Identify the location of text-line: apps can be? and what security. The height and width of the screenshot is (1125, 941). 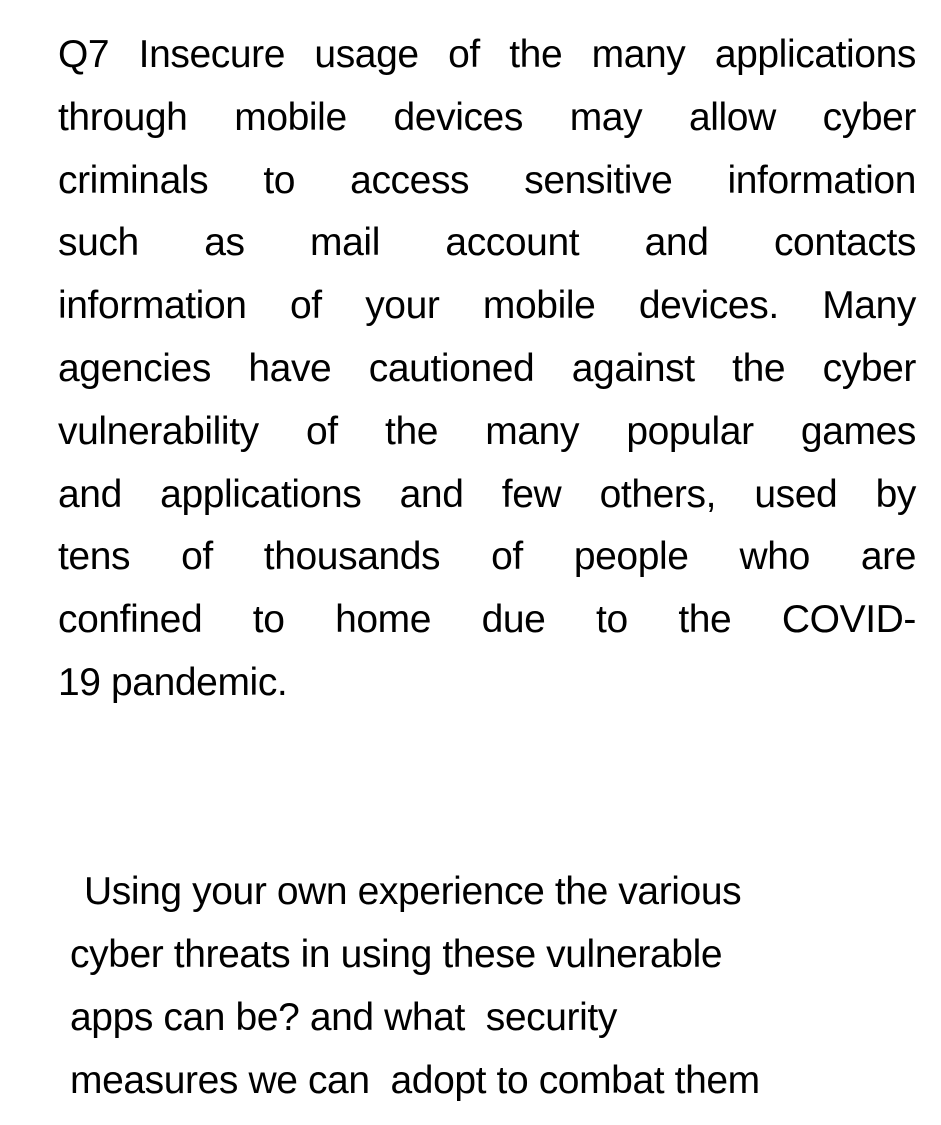
(343, 1017).